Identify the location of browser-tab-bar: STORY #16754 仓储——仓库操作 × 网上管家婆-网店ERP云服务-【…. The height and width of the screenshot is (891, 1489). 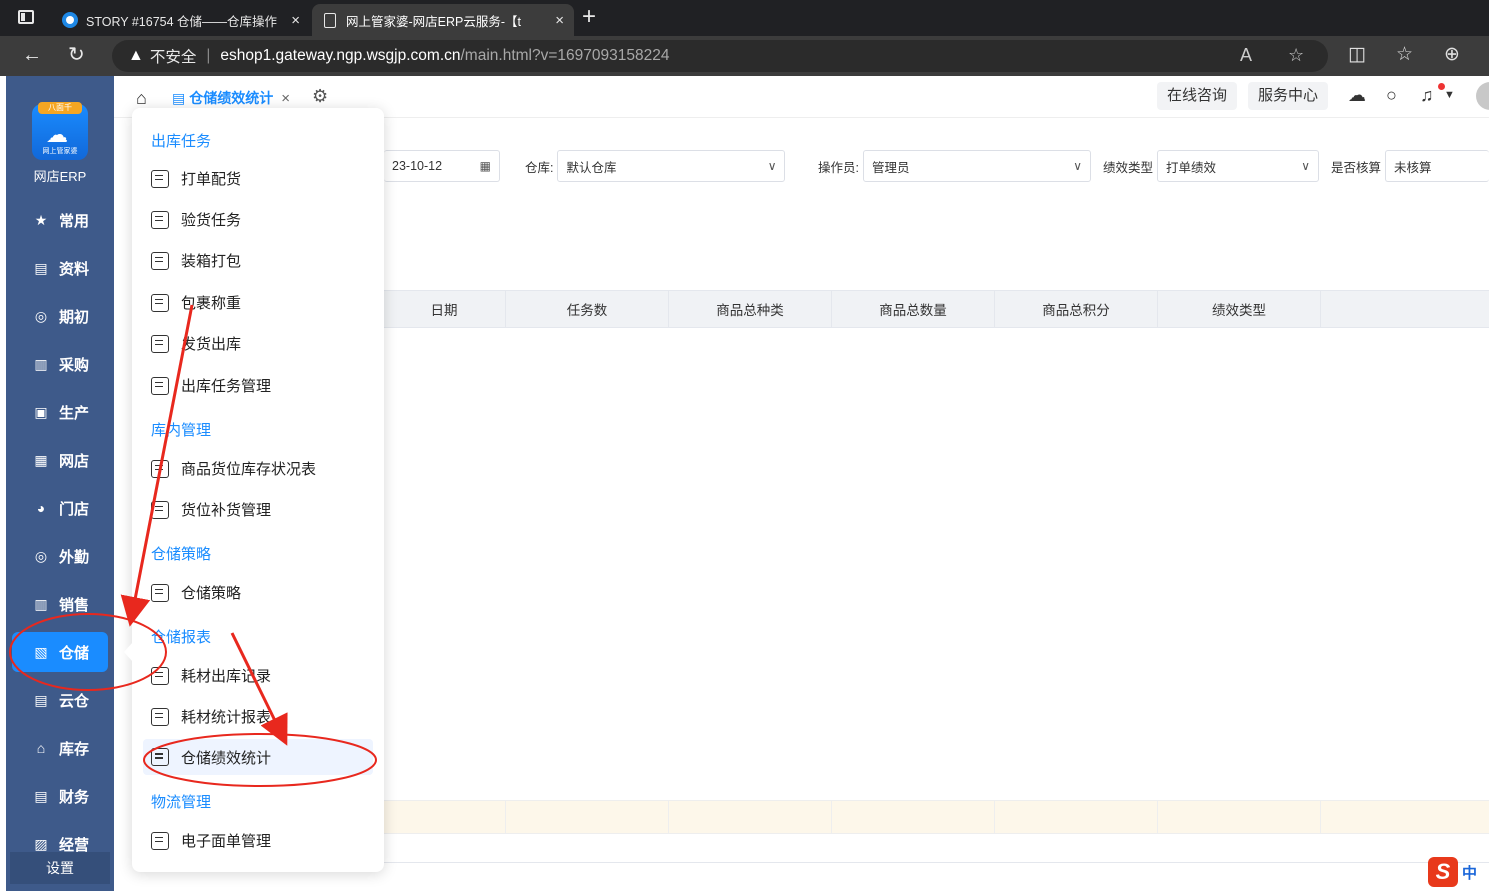
(744, 18).